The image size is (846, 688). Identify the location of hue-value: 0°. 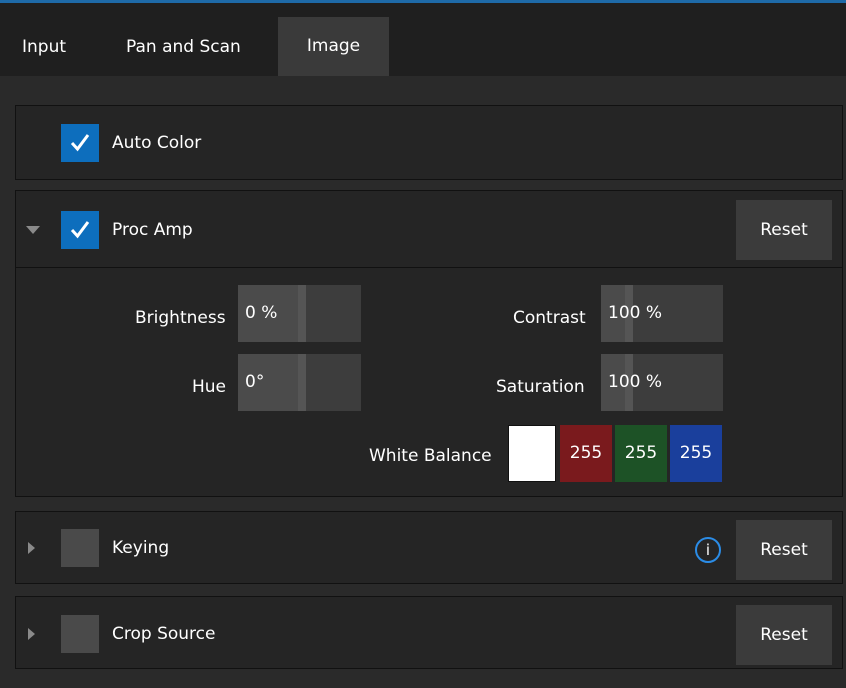
(255, 382).